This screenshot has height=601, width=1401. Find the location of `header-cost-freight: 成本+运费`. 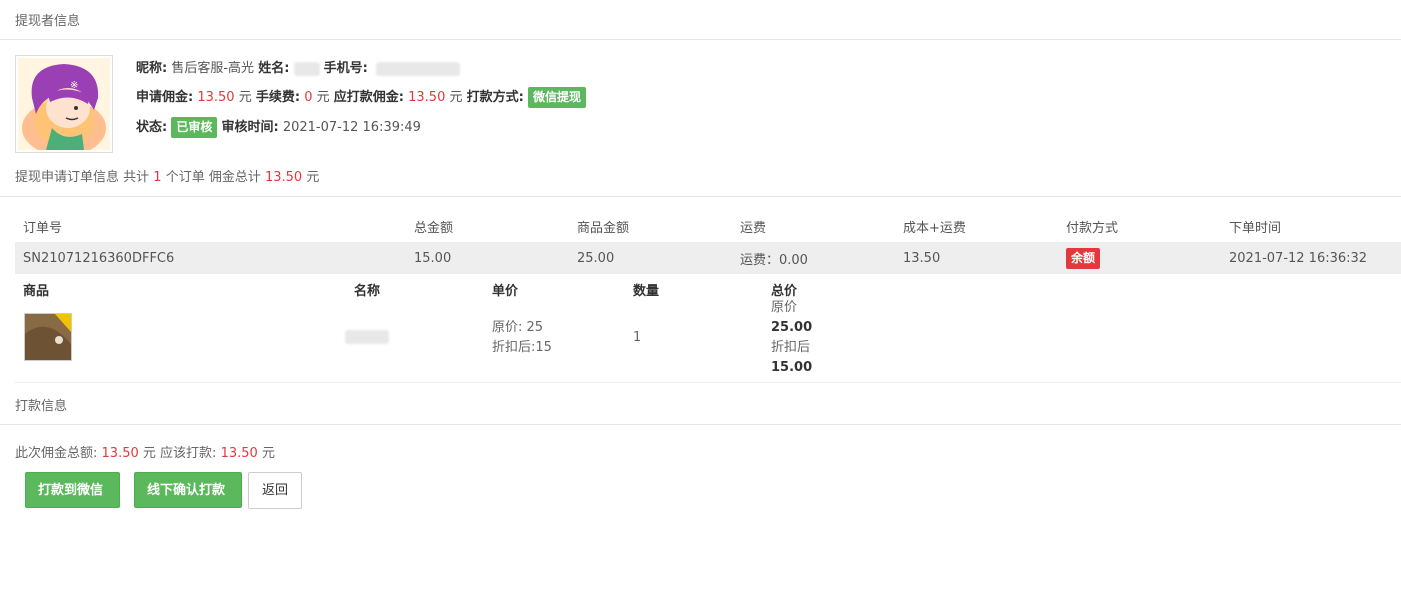

header-cost-freight: 成本+运费 is located at coordinates (934, 228).